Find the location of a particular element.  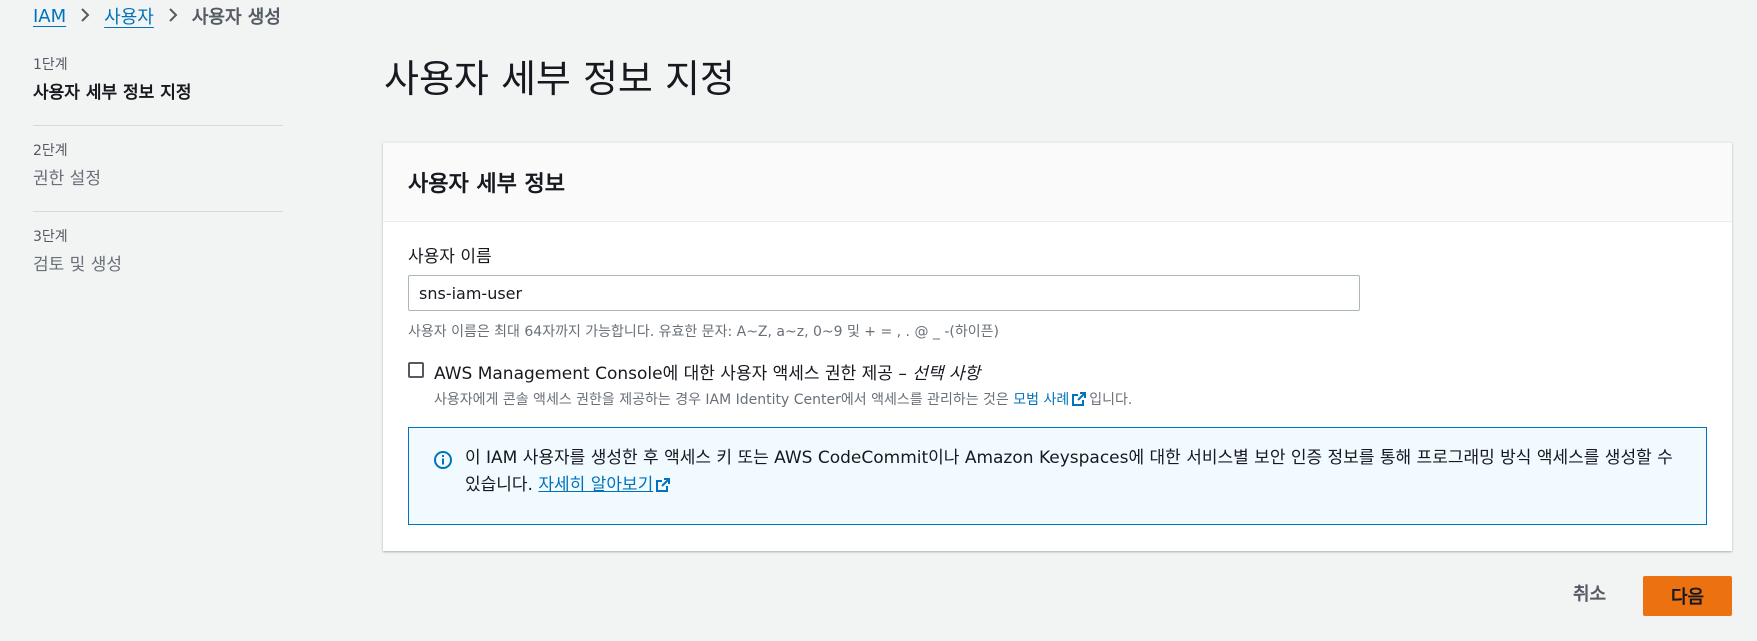

best-practice-link: 모범 사례 is located at coordinates (1041, 400).